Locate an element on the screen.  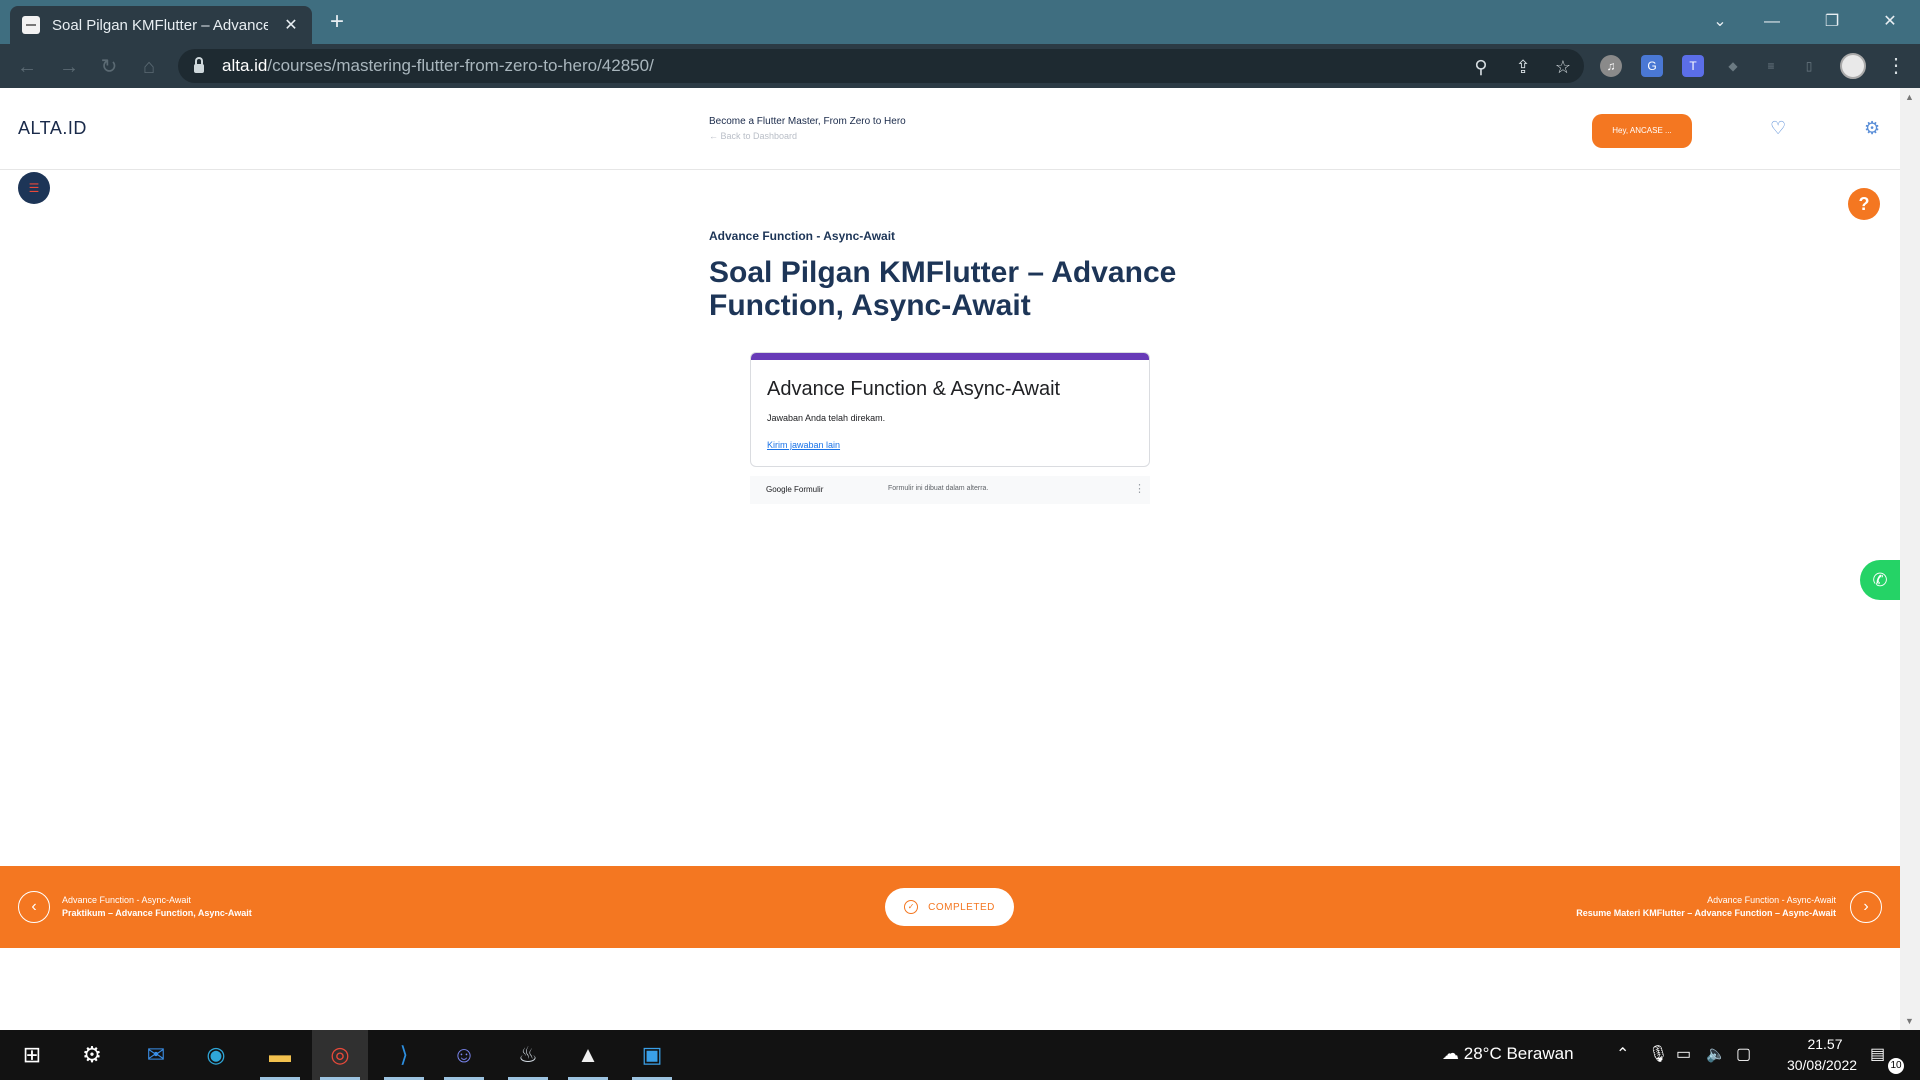
page-scrollbar: ▲ ▼ is located at coordinates (1910, 559).